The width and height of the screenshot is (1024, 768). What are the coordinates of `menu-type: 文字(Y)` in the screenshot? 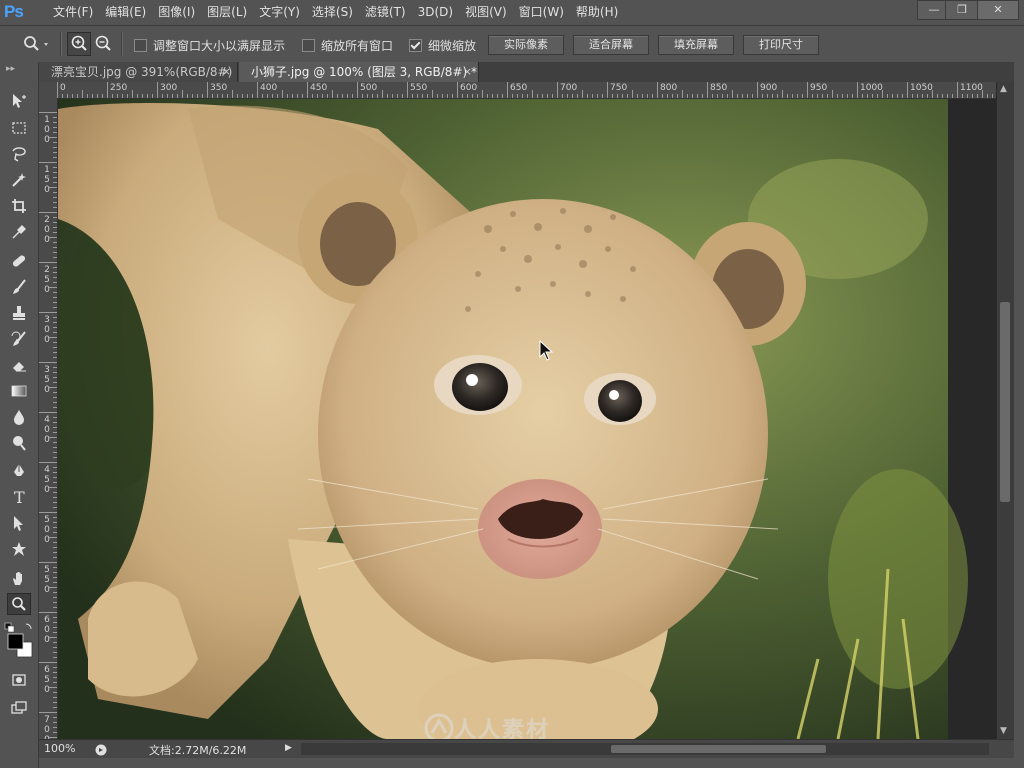 It's located at (279, 12).